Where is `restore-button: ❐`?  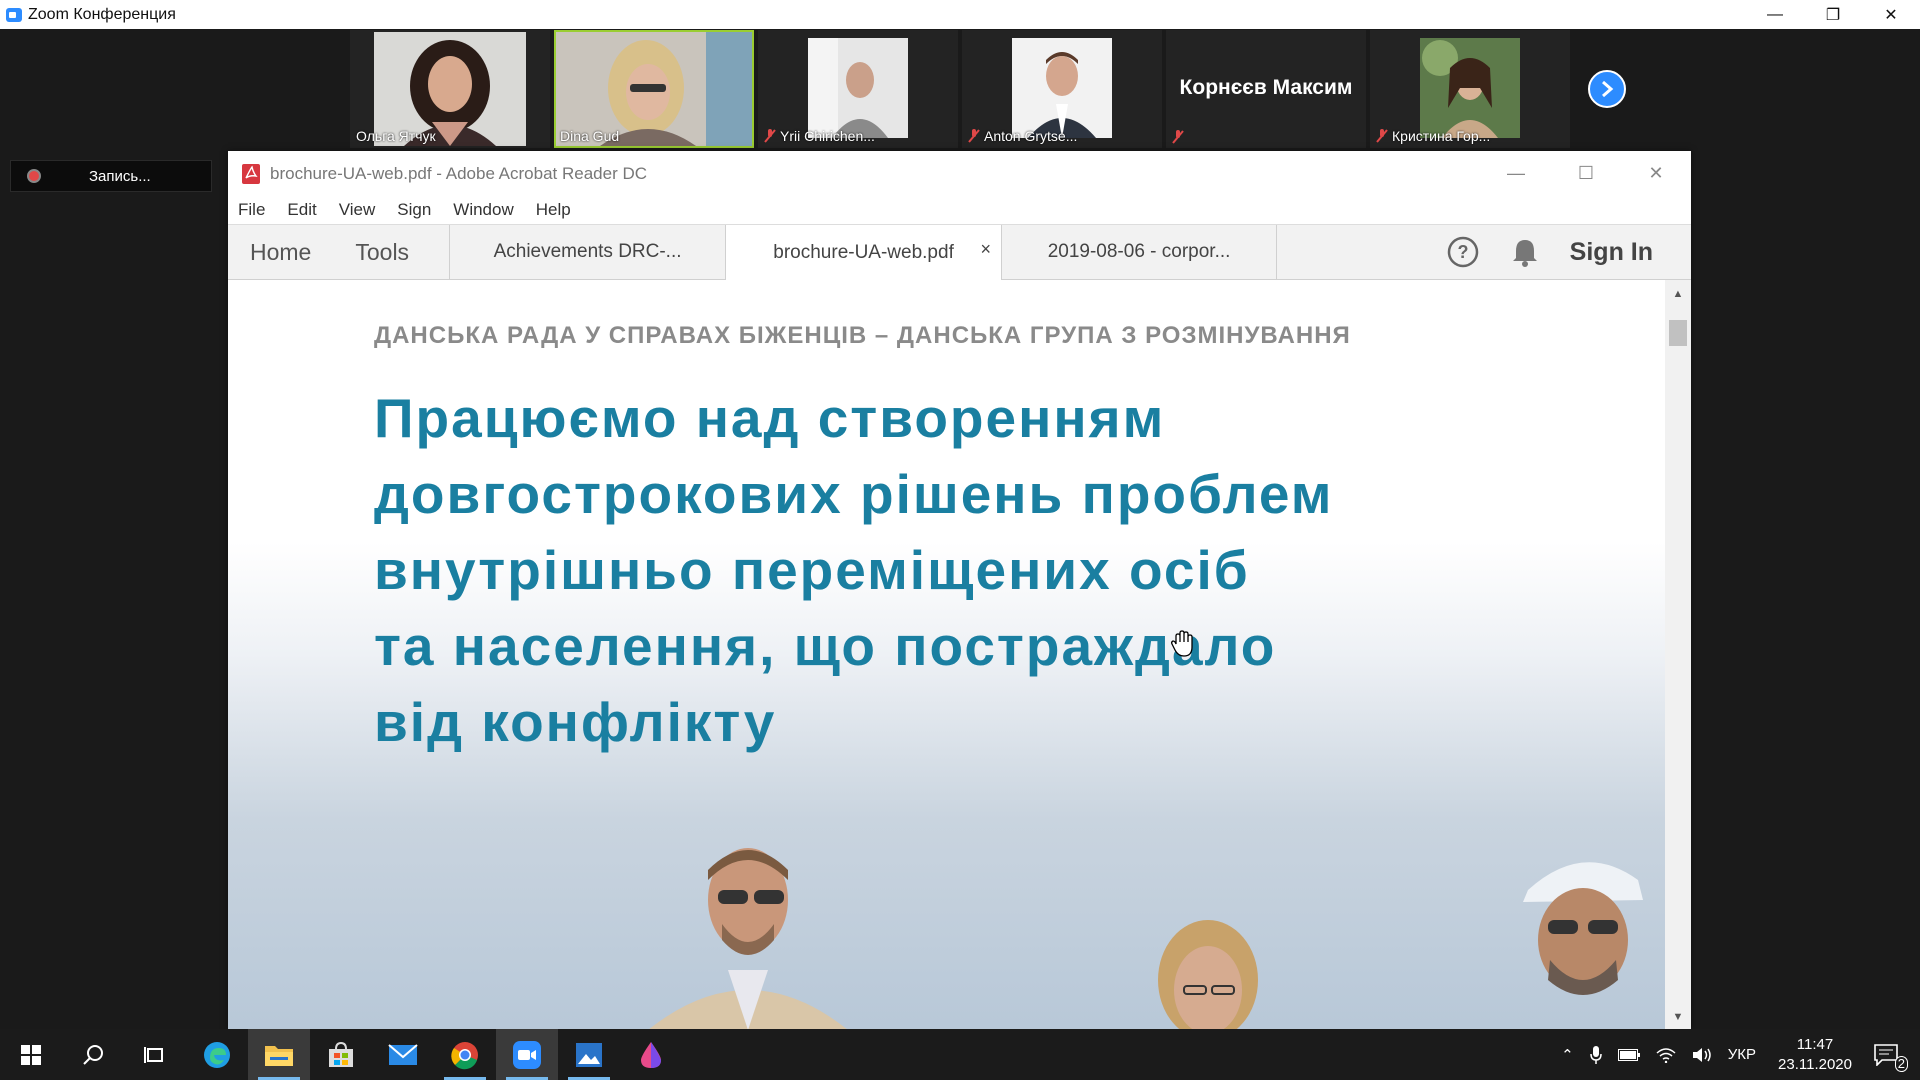 restore-button: ❐ is located at coordinates (1833, 14).